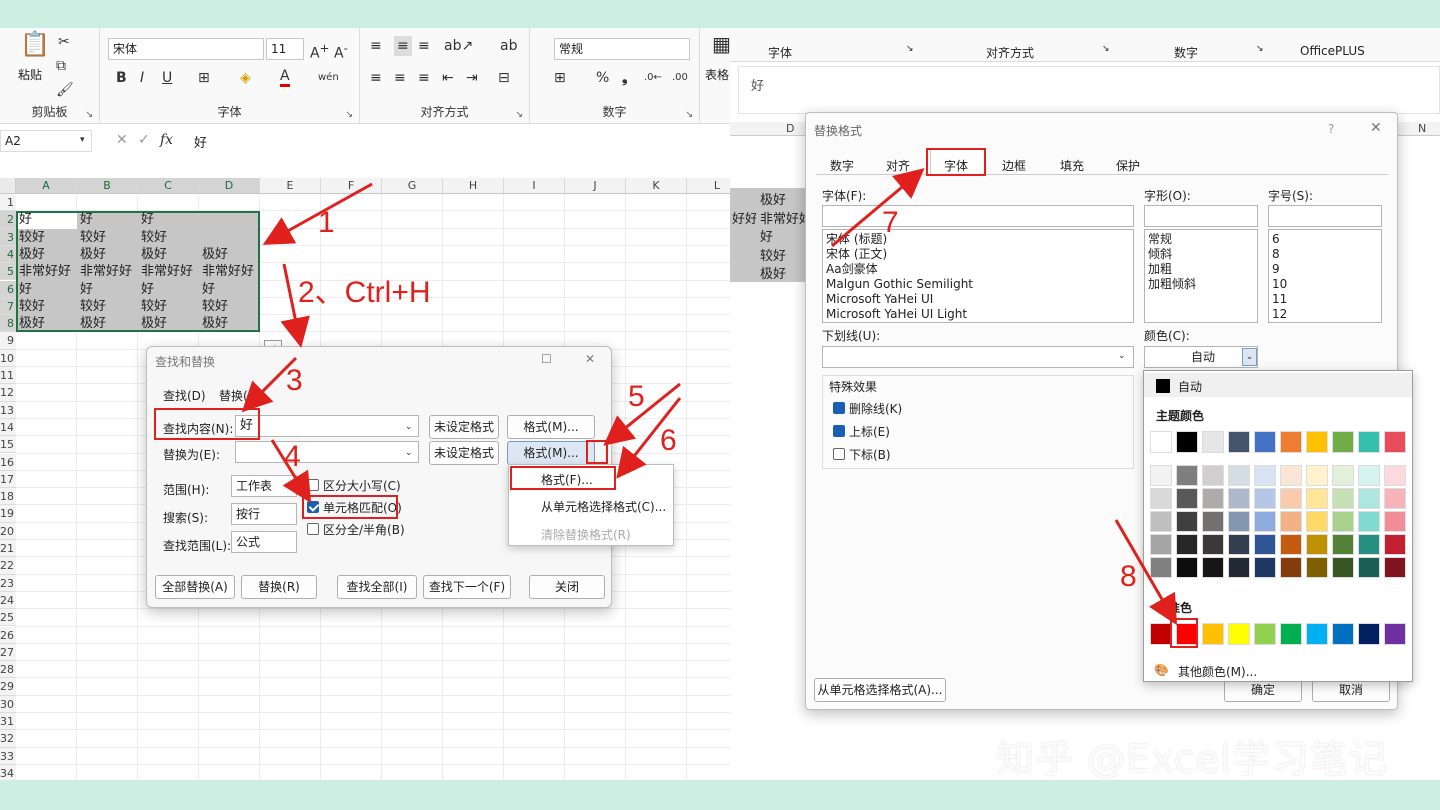  What do you see at coordinates (668, 440) in the screenshot?
I see `annotation-6: 6` at bounding box center [668, 440].